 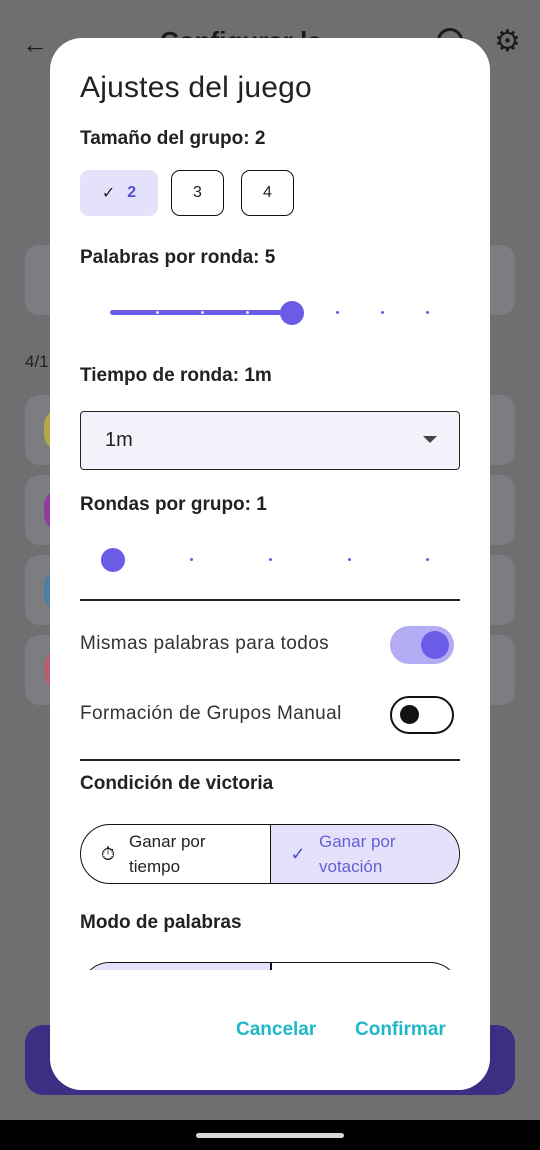 What do you see at coordinates (177, 783) in the screenshot?
I see `win-condition-label: Condición de victoria` at bounding box center [177, 783].